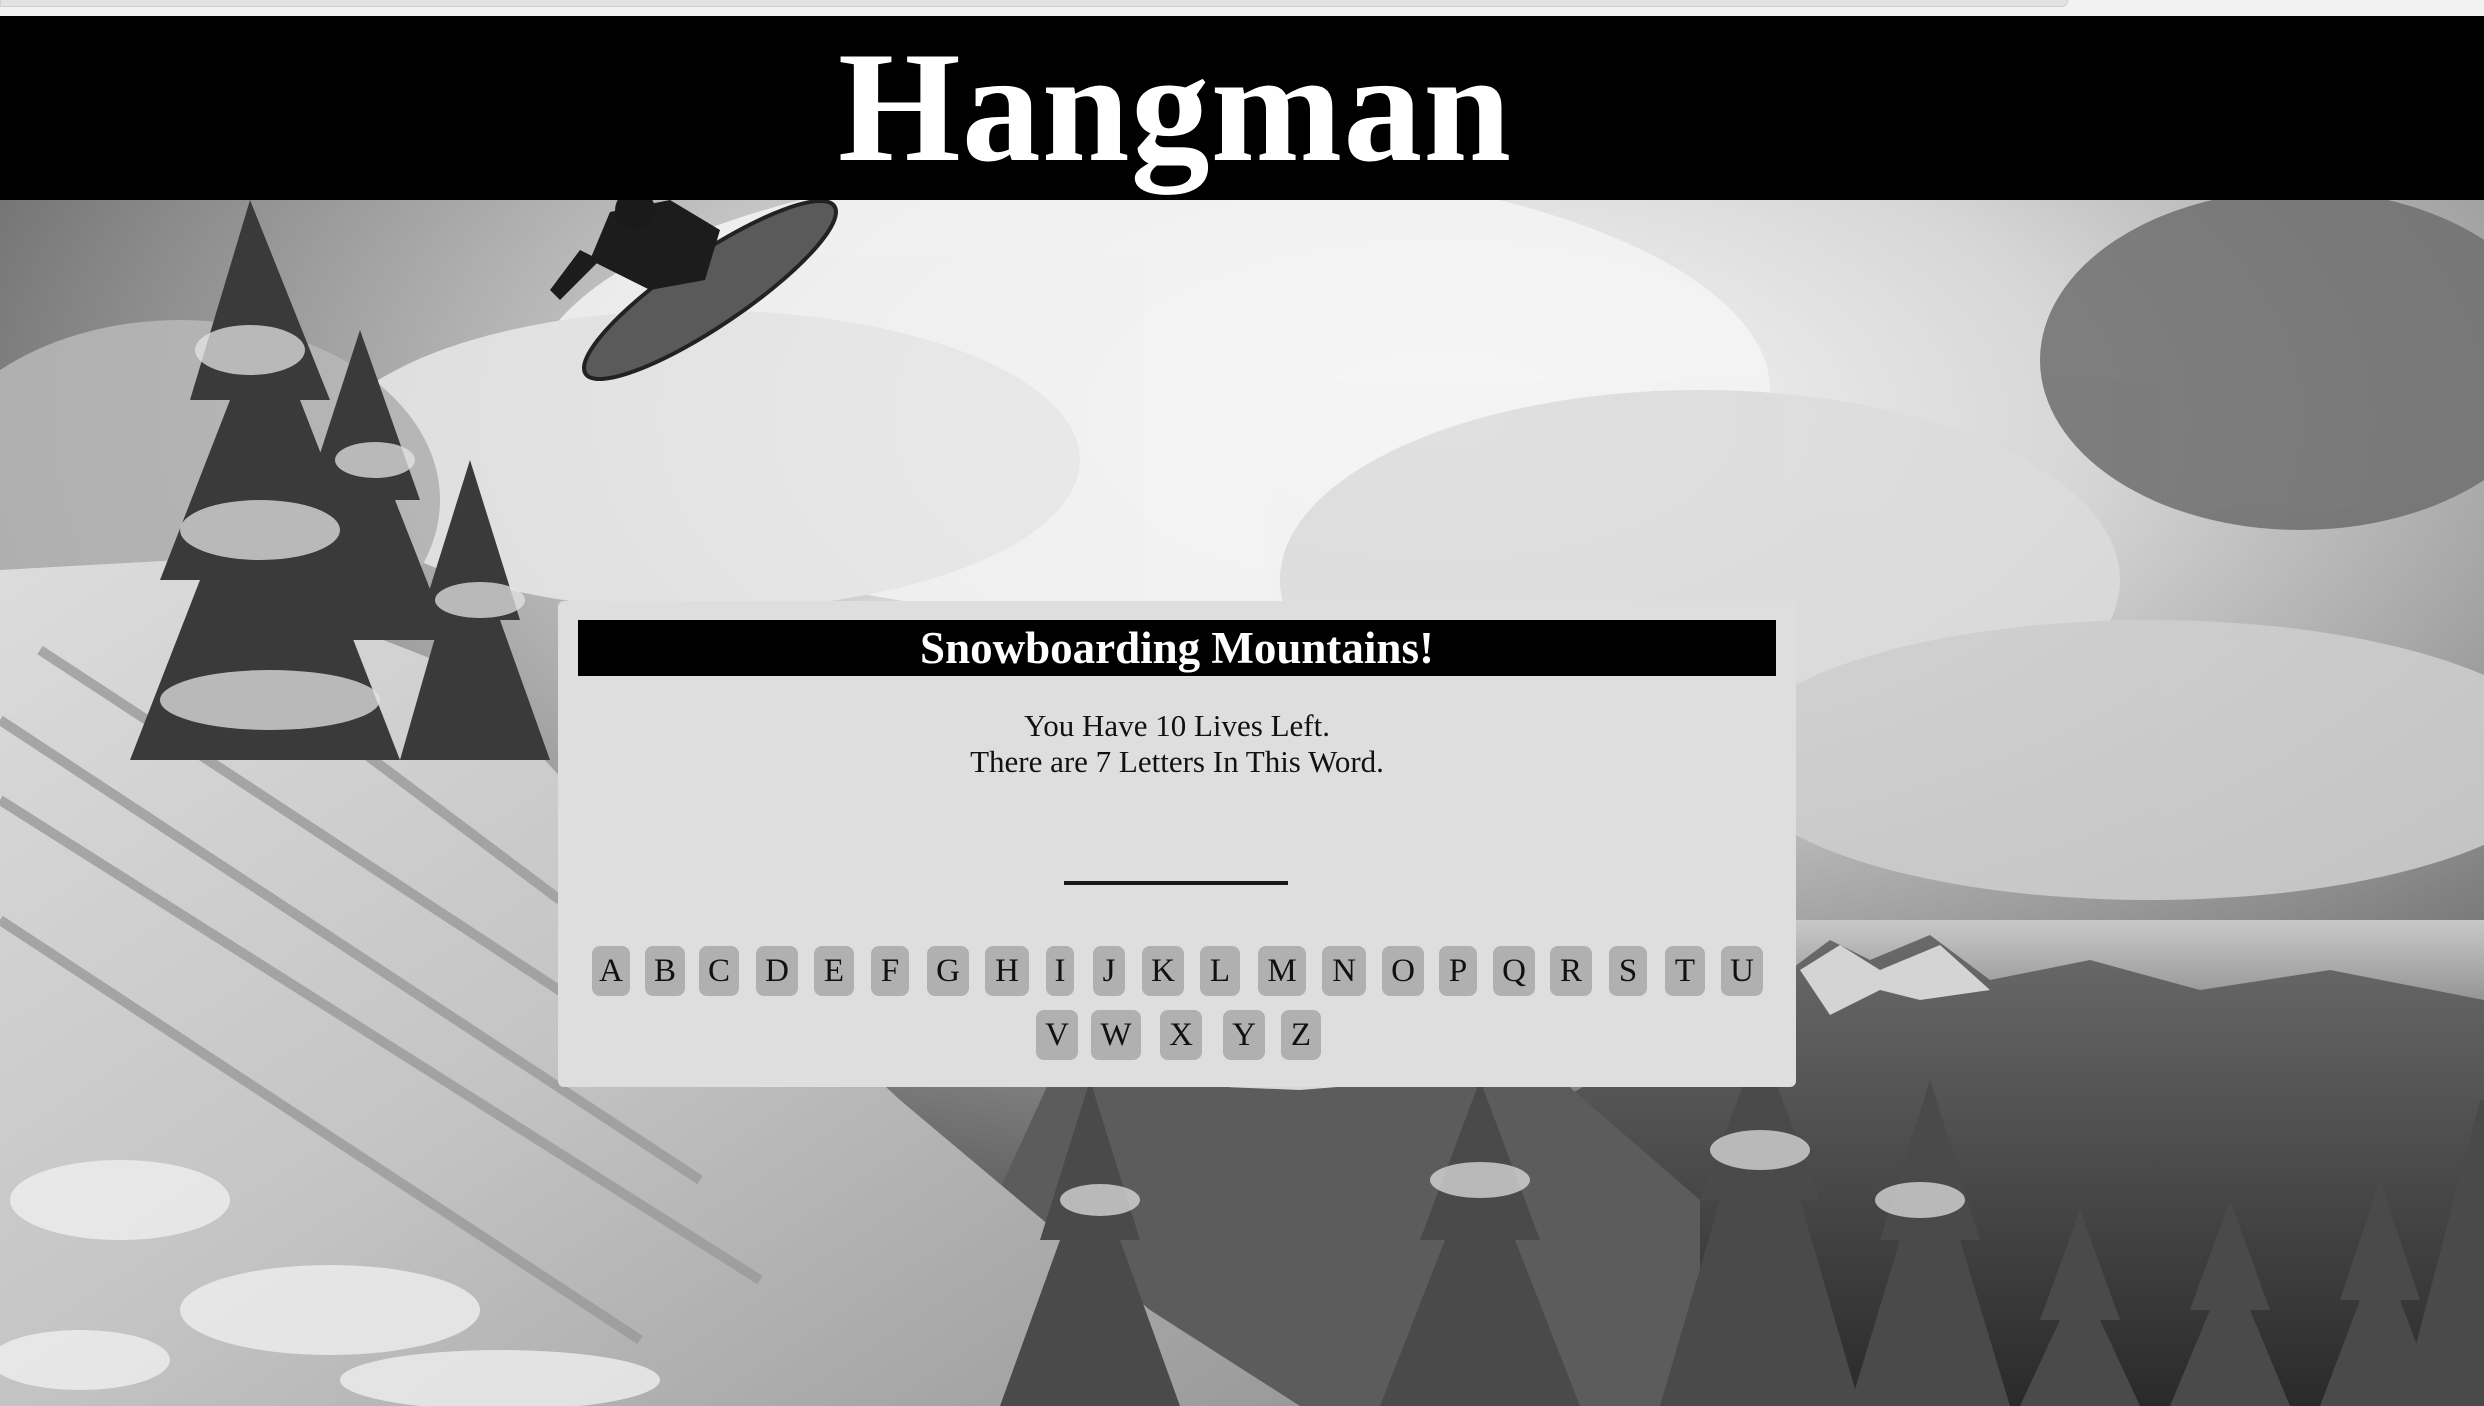 The height and width of the screenshot is (1406, 2484). What do you see at coordinates (1458, 971) in the screenshot?
I see `letter-button-p: P` at bounding box center [1458, 971].